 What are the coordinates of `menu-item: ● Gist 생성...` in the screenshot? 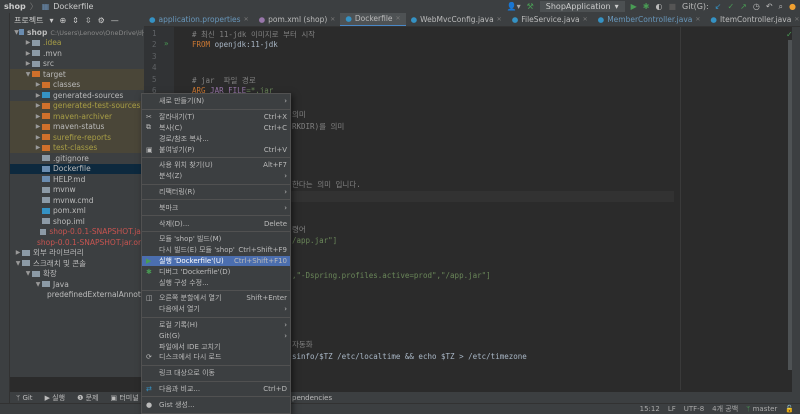 It's located at (216, 404).